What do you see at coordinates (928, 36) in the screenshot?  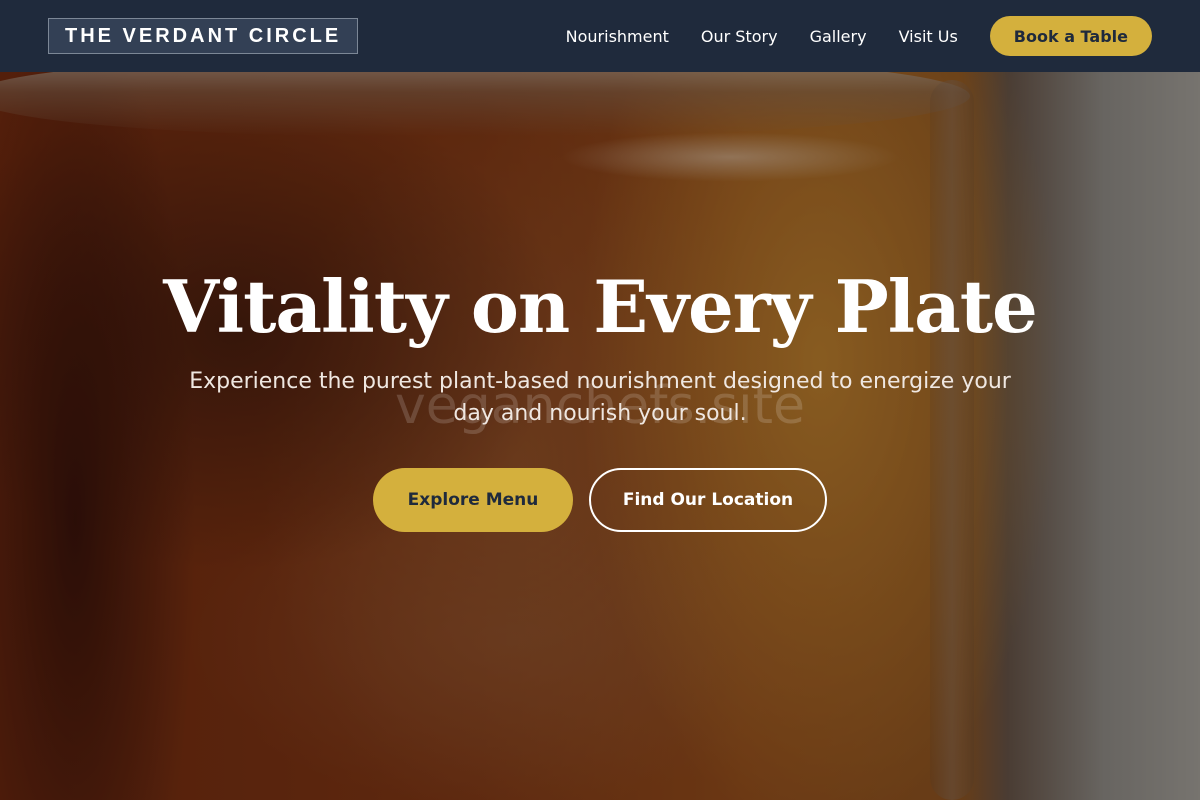 I see `nav-link-visit-us: Visit Us` at bounding box center [928, 36].